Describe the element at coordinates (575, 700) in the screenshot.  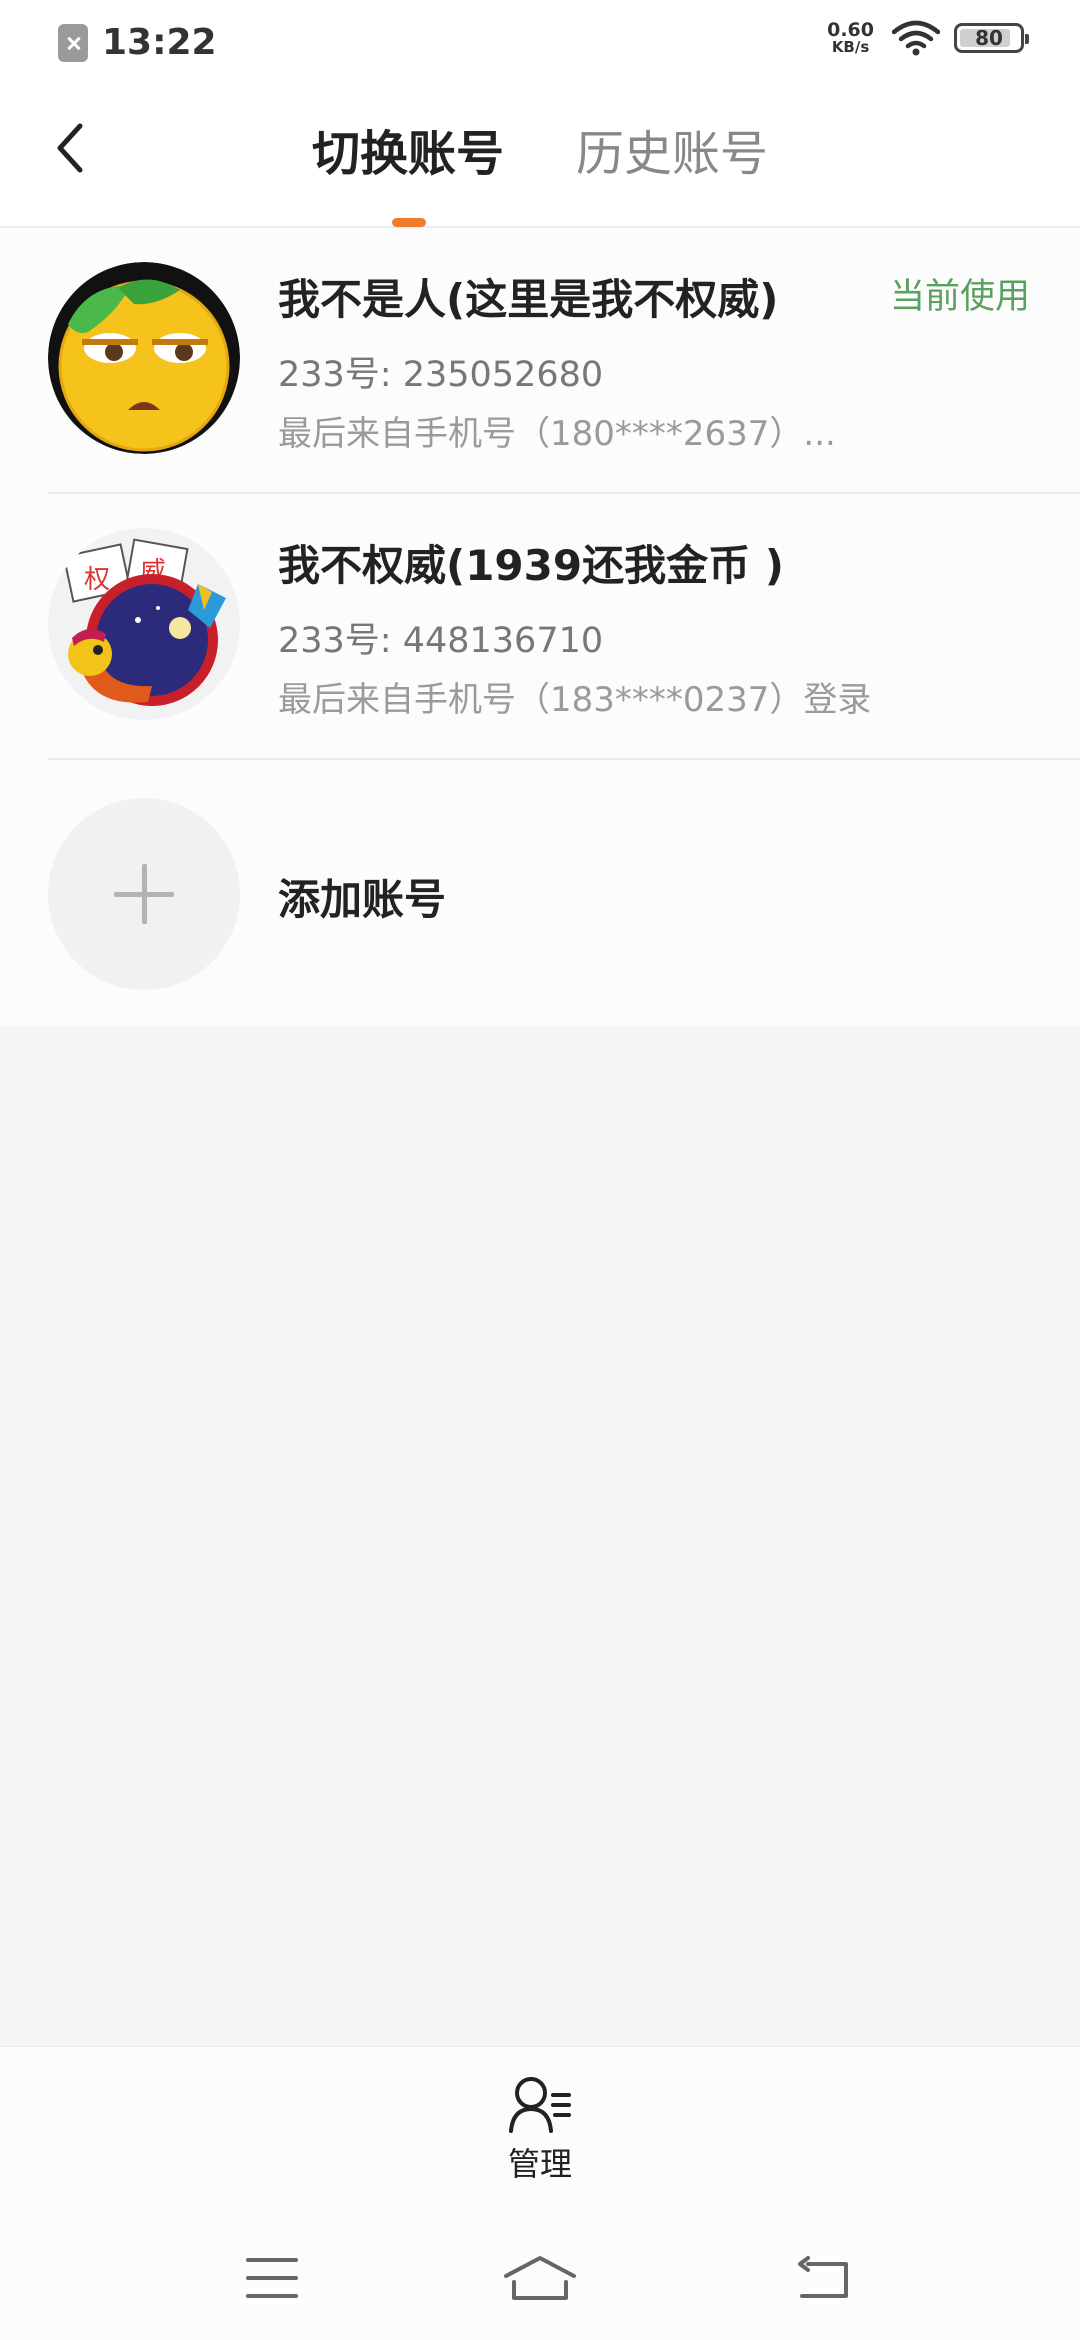
I see `account-last-login: 最后来自手机号（183****0237）登录` at that location.